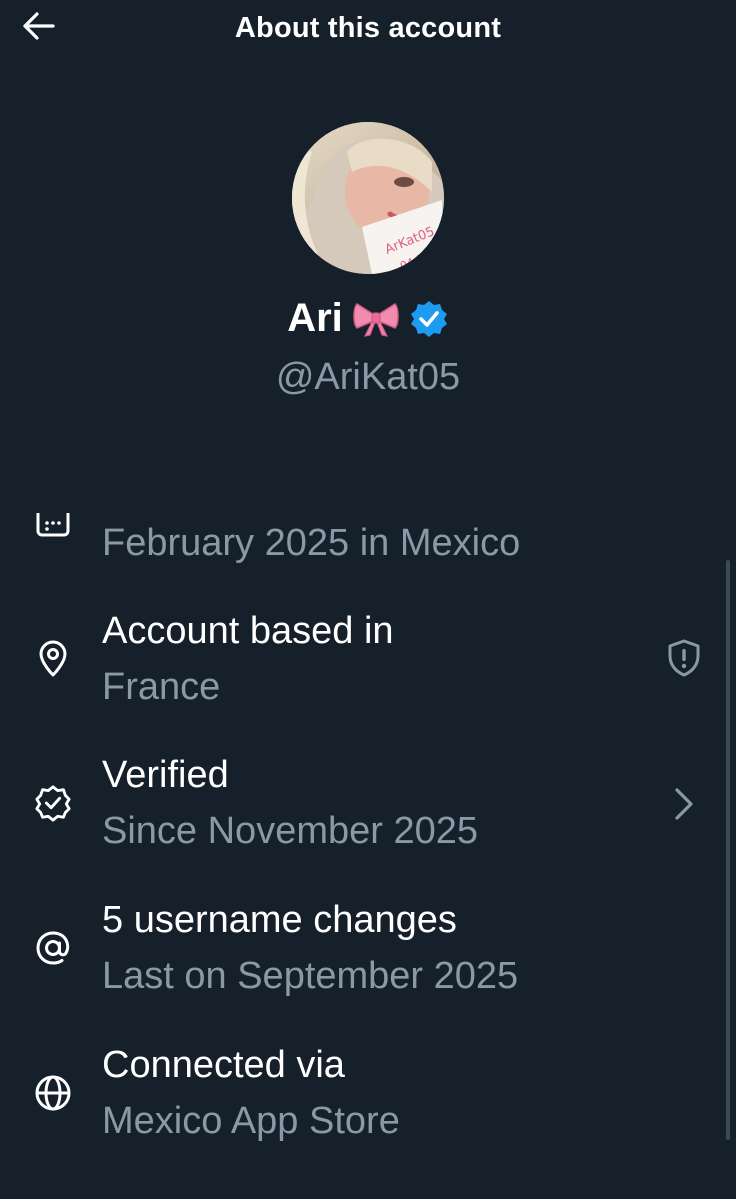 The height and width of the screenshot is (1199, 736). I want to click on globe-icon, so click(53, 1093).